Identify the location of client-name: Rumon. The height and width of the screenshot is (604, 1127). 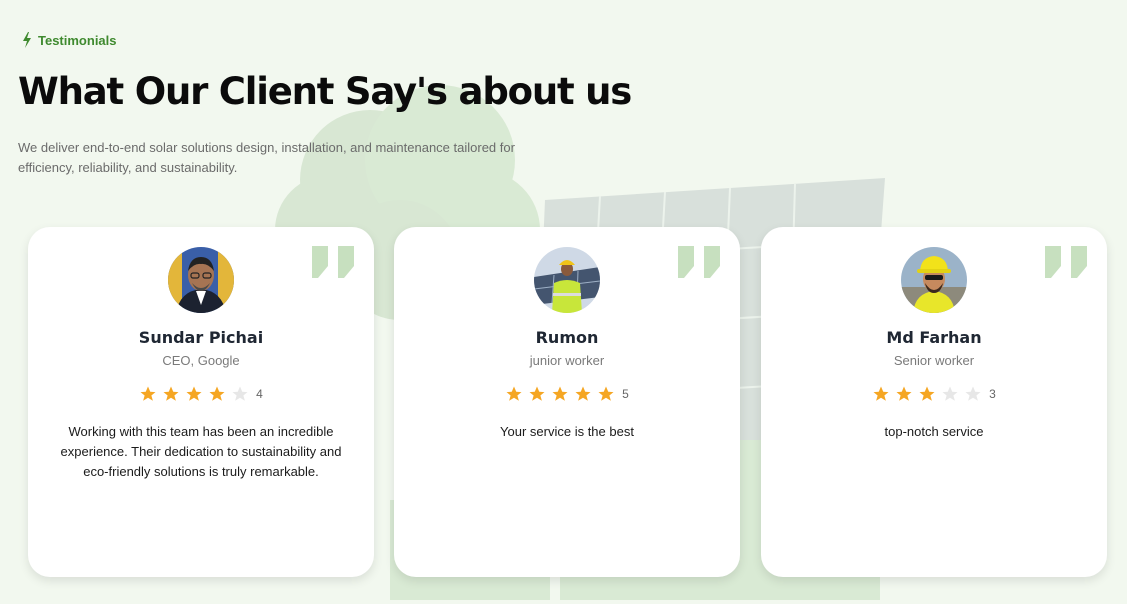
(567, 337).